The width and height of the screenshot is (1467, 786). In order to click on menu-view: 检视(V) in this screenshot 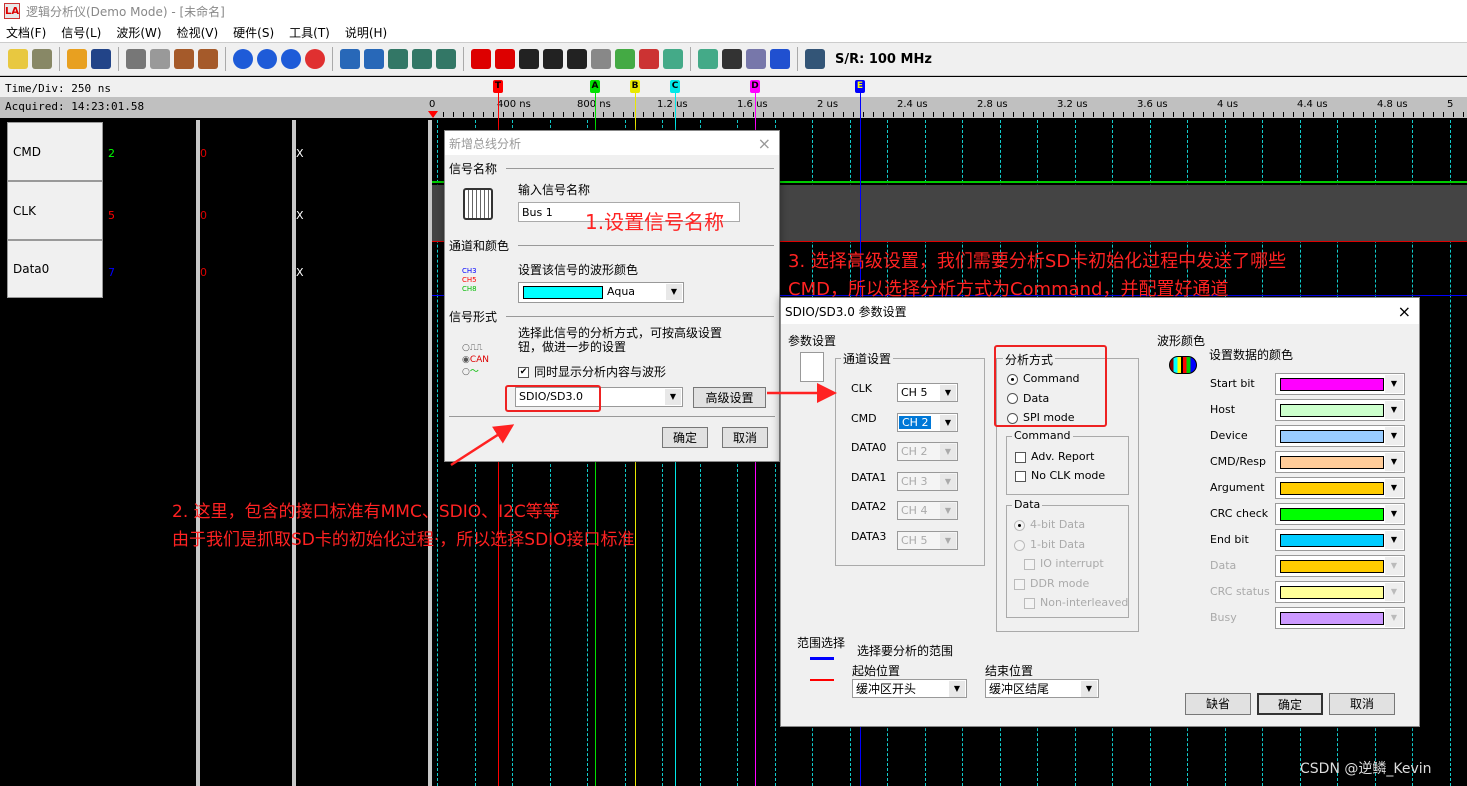, I will do `click(198, 32)`.